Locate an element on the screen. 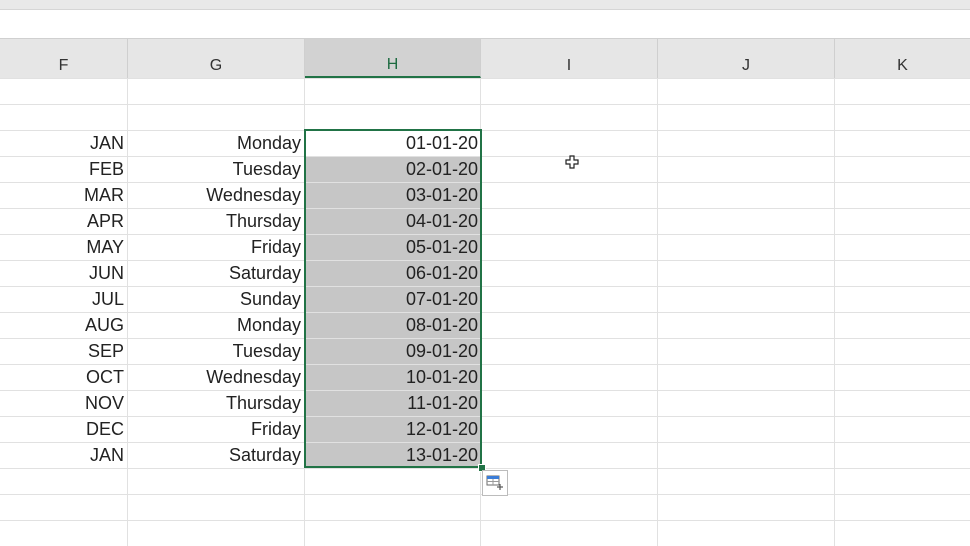 This screenshot has height=546, width=970. cell-month: APR is located at coordinates (63, 221).